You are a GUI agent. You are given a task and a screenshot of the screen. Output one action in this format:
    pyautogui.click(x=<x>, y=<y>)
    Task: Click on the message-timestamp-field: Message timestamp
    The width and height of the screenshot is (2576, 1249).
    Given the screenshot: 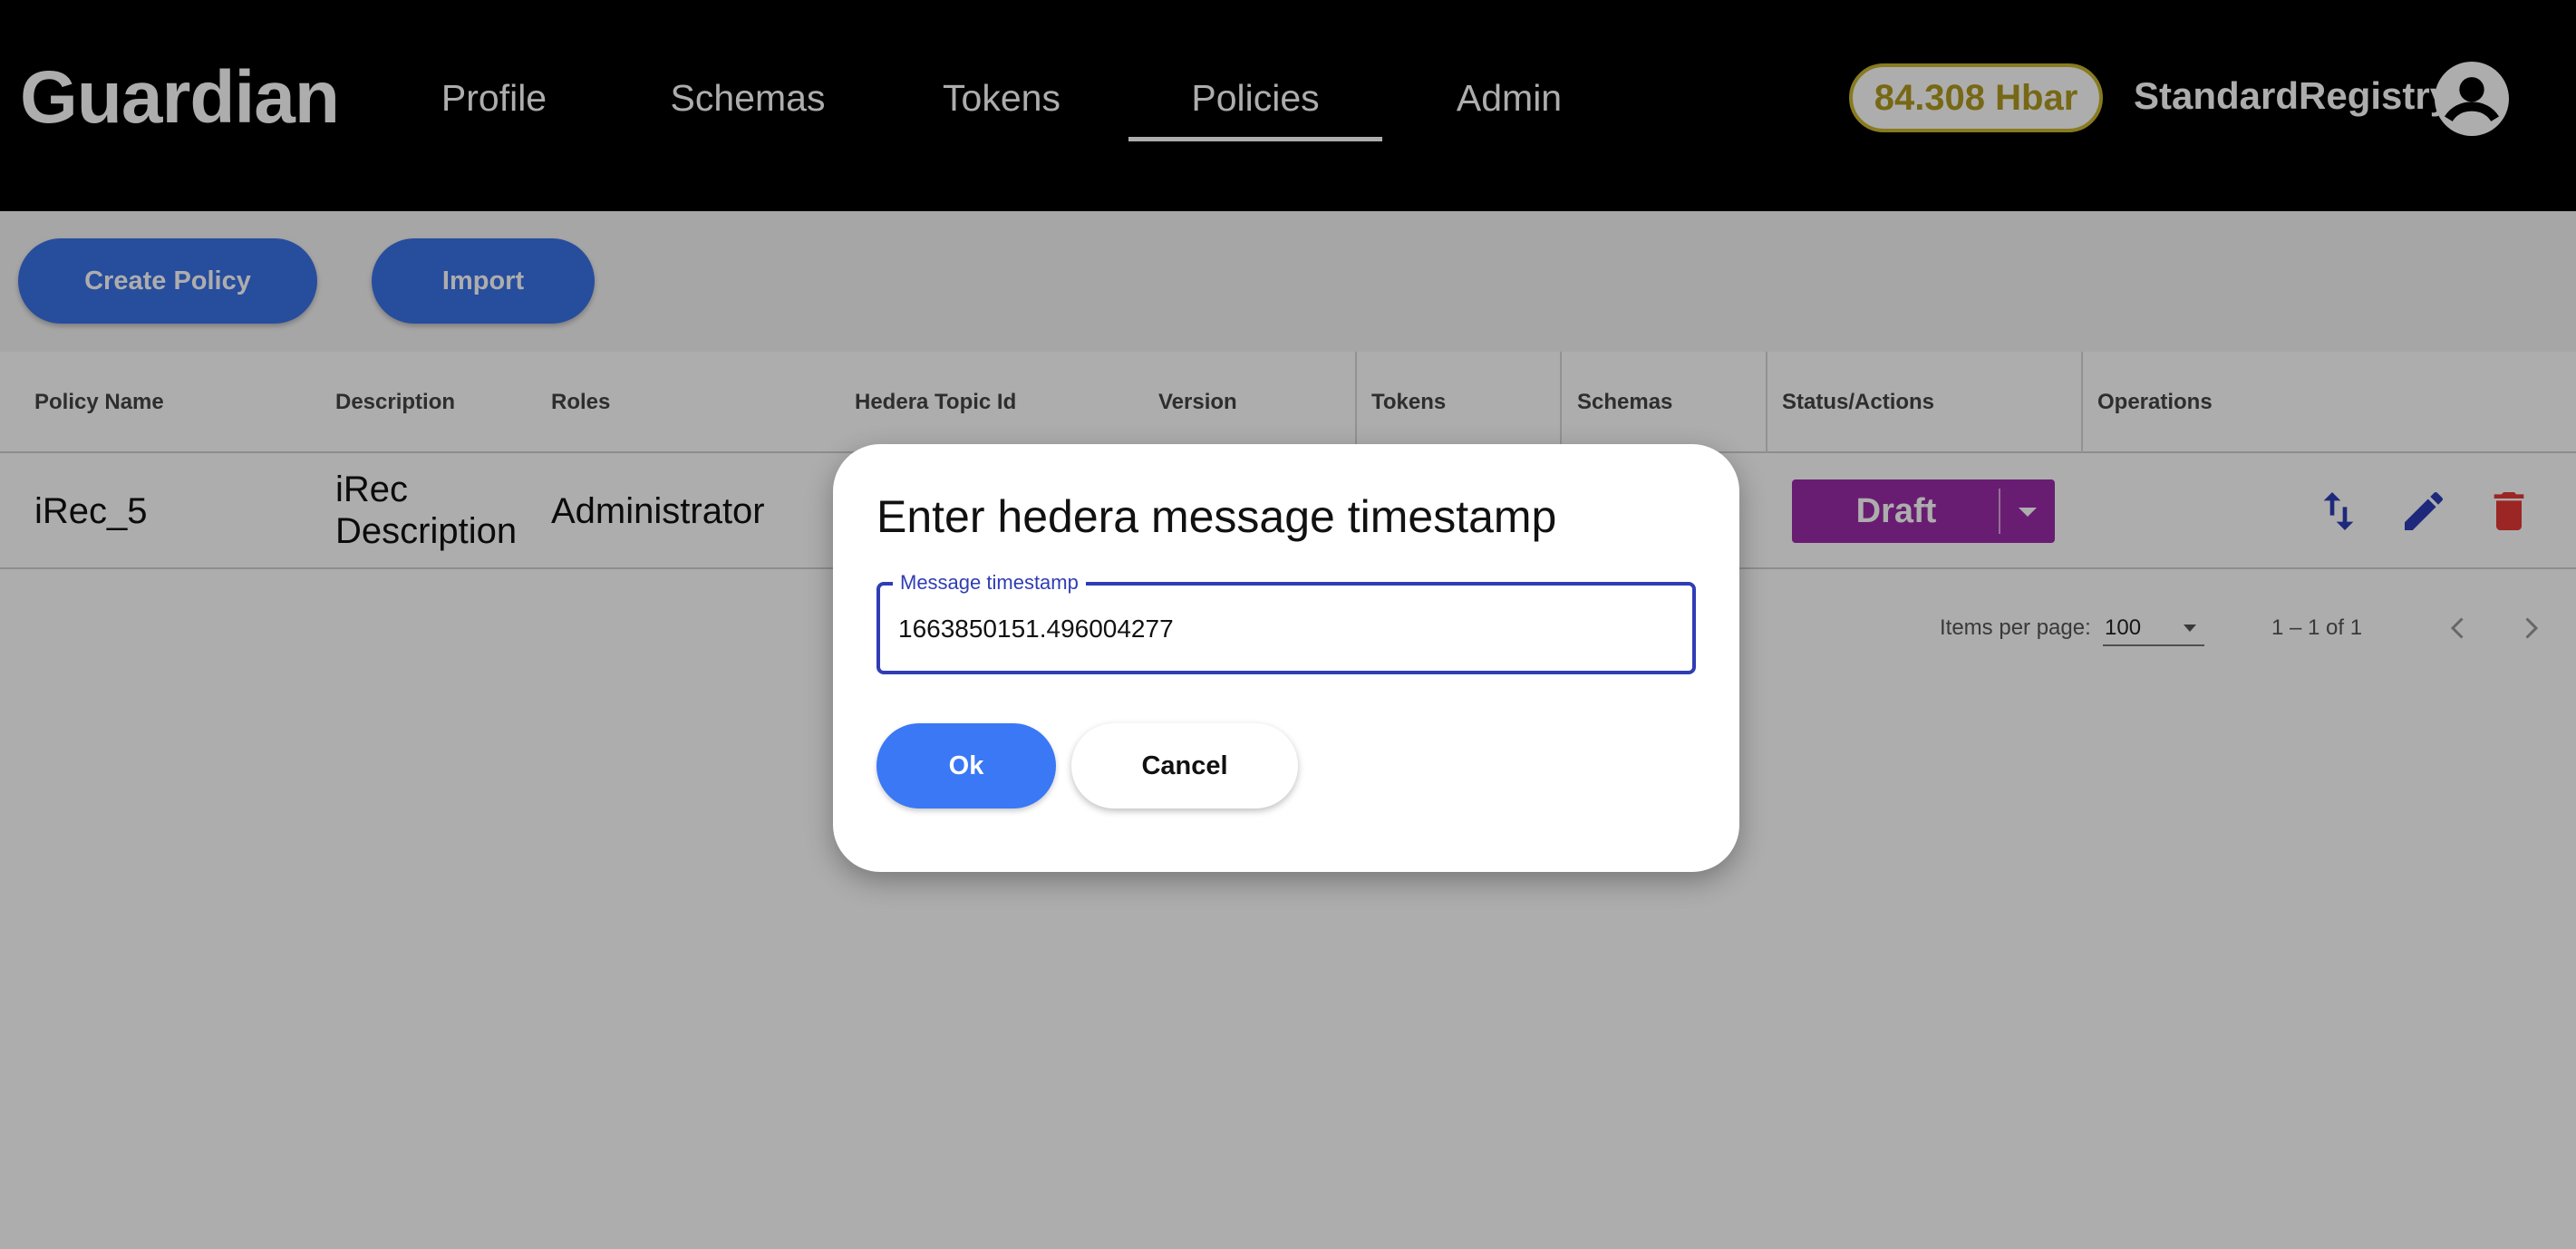 What is the action you would take?
    pyautogui.click(x=1286, y=623)
    